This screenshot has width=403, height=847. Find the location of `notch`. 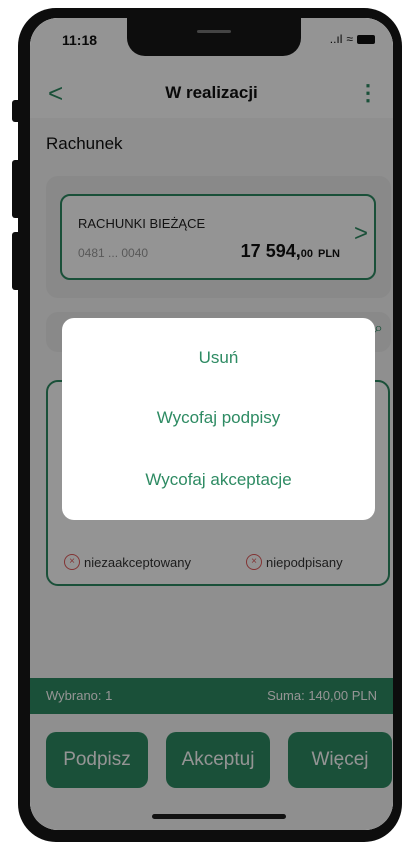

notch is located at coordinates (214, 37).